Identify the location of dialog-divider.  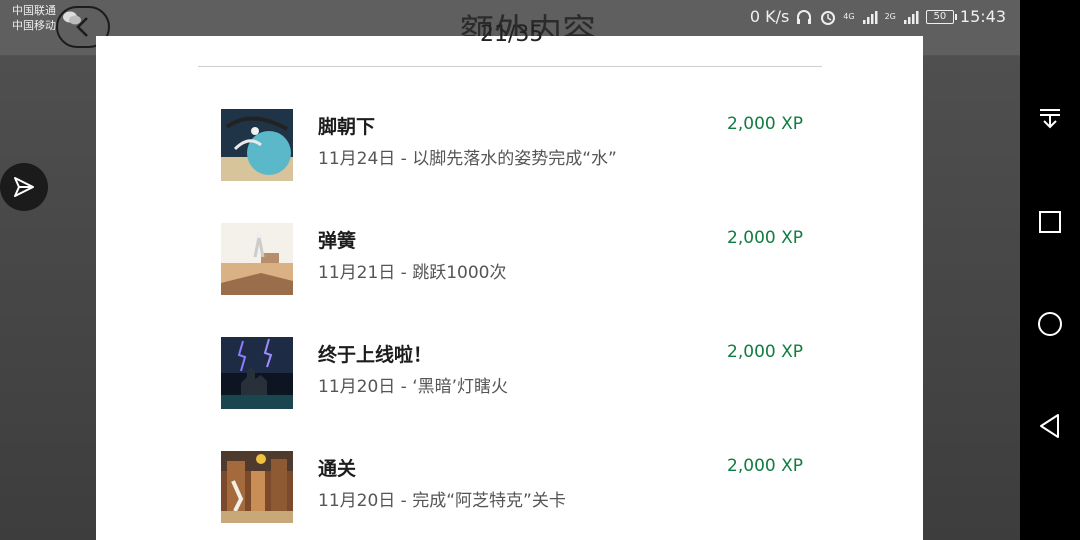
(510, 66).